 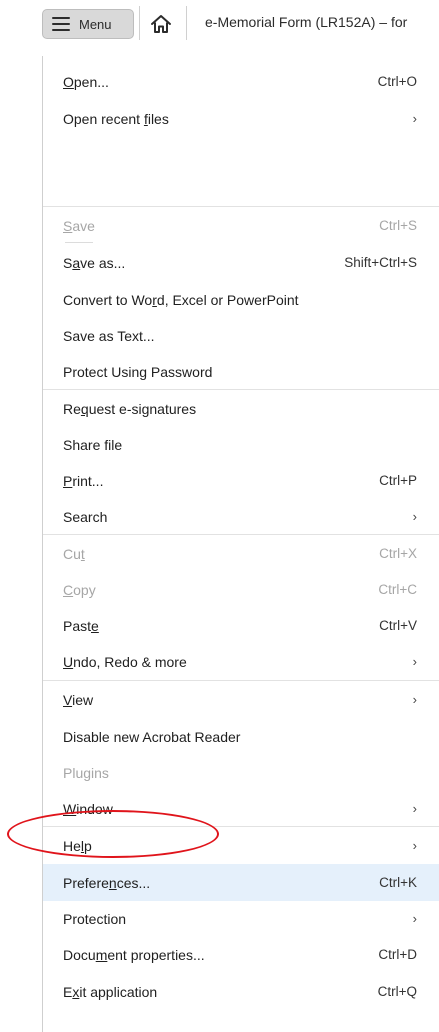 I want to click on menu-item-cut: Cut Ctrl+X, so click(x=241, y=553).